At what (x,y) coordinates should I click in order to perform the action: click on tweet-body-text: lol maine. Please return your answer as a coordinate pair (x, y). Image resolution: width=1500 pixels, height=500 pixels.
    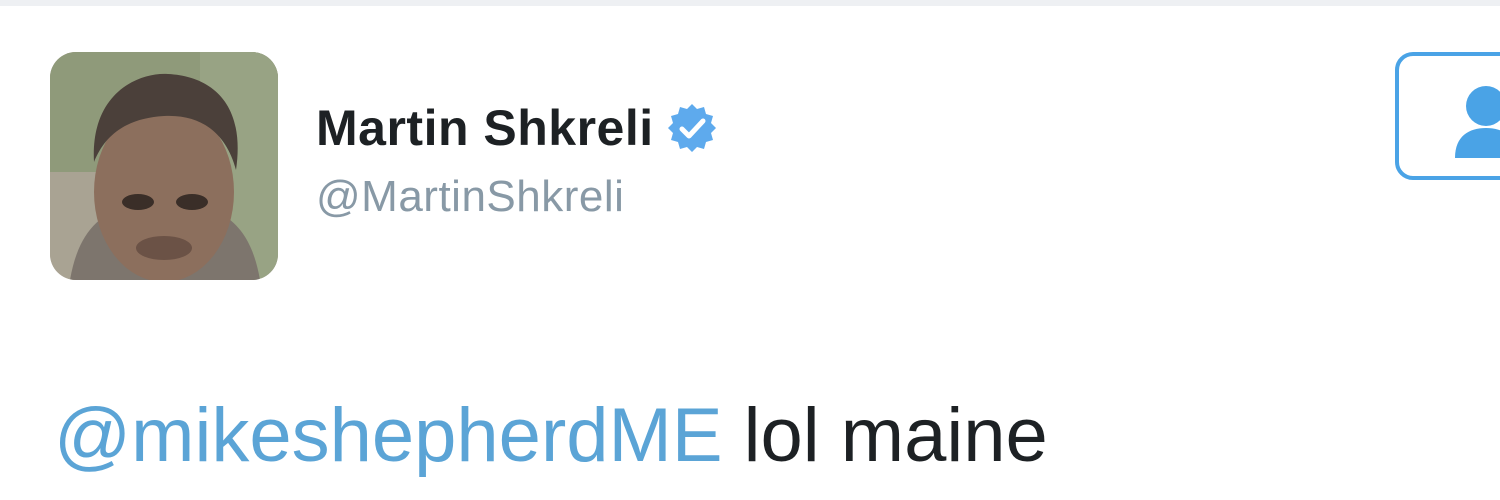
    Looking at the image, I should click on (885, 435).